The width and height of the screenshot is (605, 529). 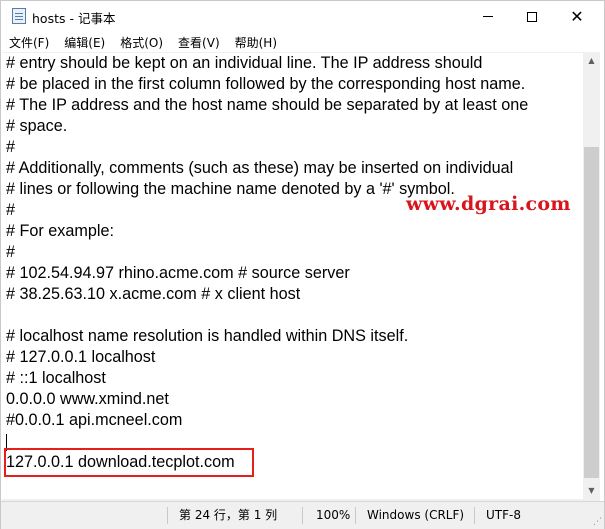 I want to click on minimize-button, so click(x=488, y=16).